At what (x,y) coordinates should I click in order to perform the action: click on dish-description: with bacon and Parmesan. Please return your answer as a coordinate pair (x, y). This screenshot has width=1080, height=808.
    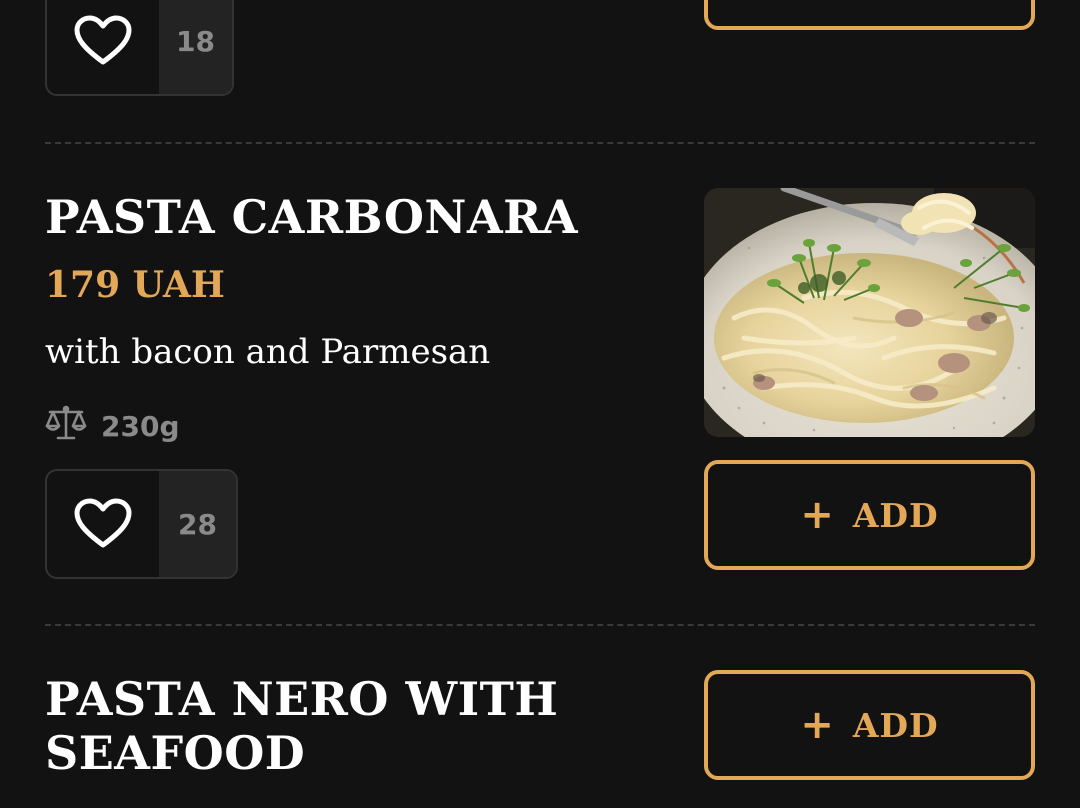
    Looking at the image, I should click on (268, 352).